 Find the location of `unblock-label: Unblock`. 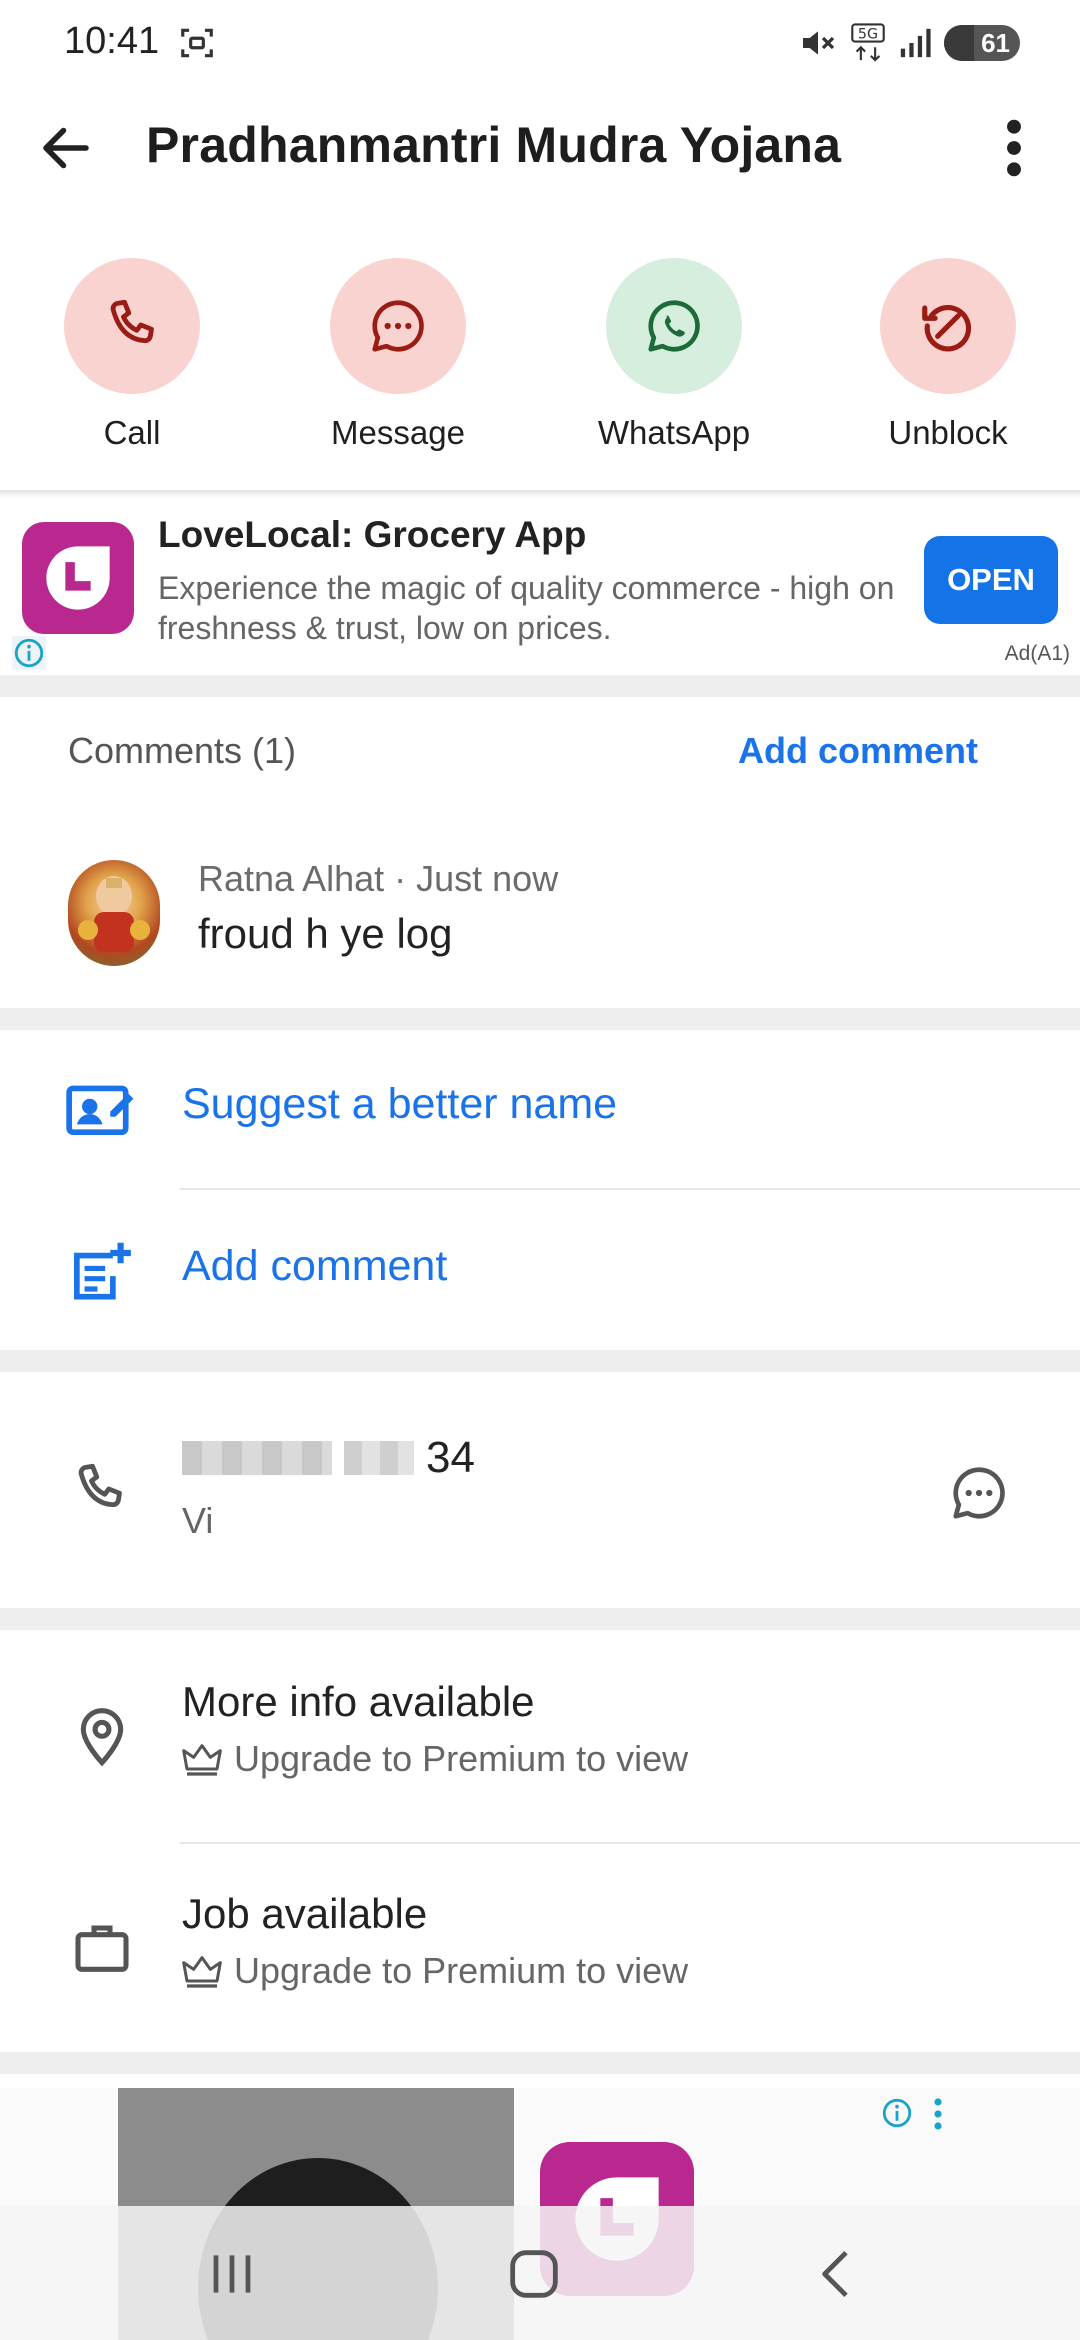

unblock-label: Unblock is located at coordinates (948, 432).